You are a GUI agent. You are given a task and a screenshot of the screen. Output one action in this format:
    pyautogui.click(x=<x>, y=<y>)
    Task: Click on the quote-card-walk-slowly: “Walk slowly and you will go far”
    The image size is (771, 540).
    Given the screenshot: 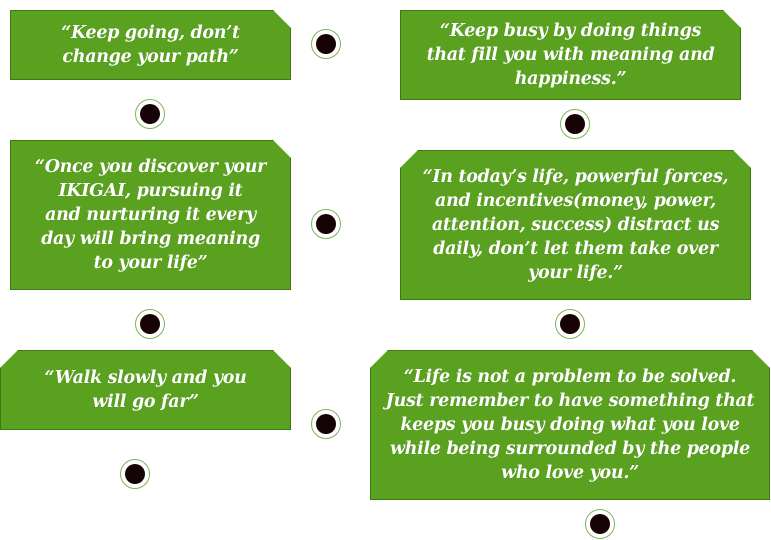 What is the action you would take?
    pyautogui.click(x=145, y=390)
    